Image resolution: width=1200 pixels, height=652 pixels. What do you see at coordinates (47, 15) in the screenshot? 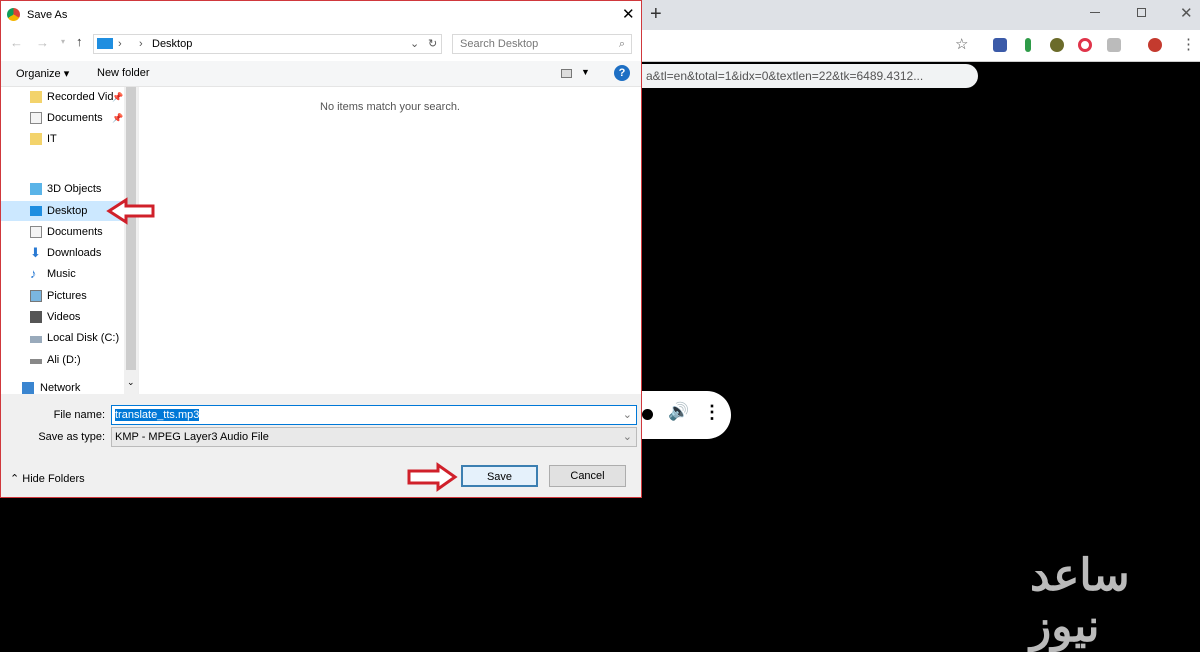
I see `dialog-title-text: Save As` at bounding box center [47, 15].